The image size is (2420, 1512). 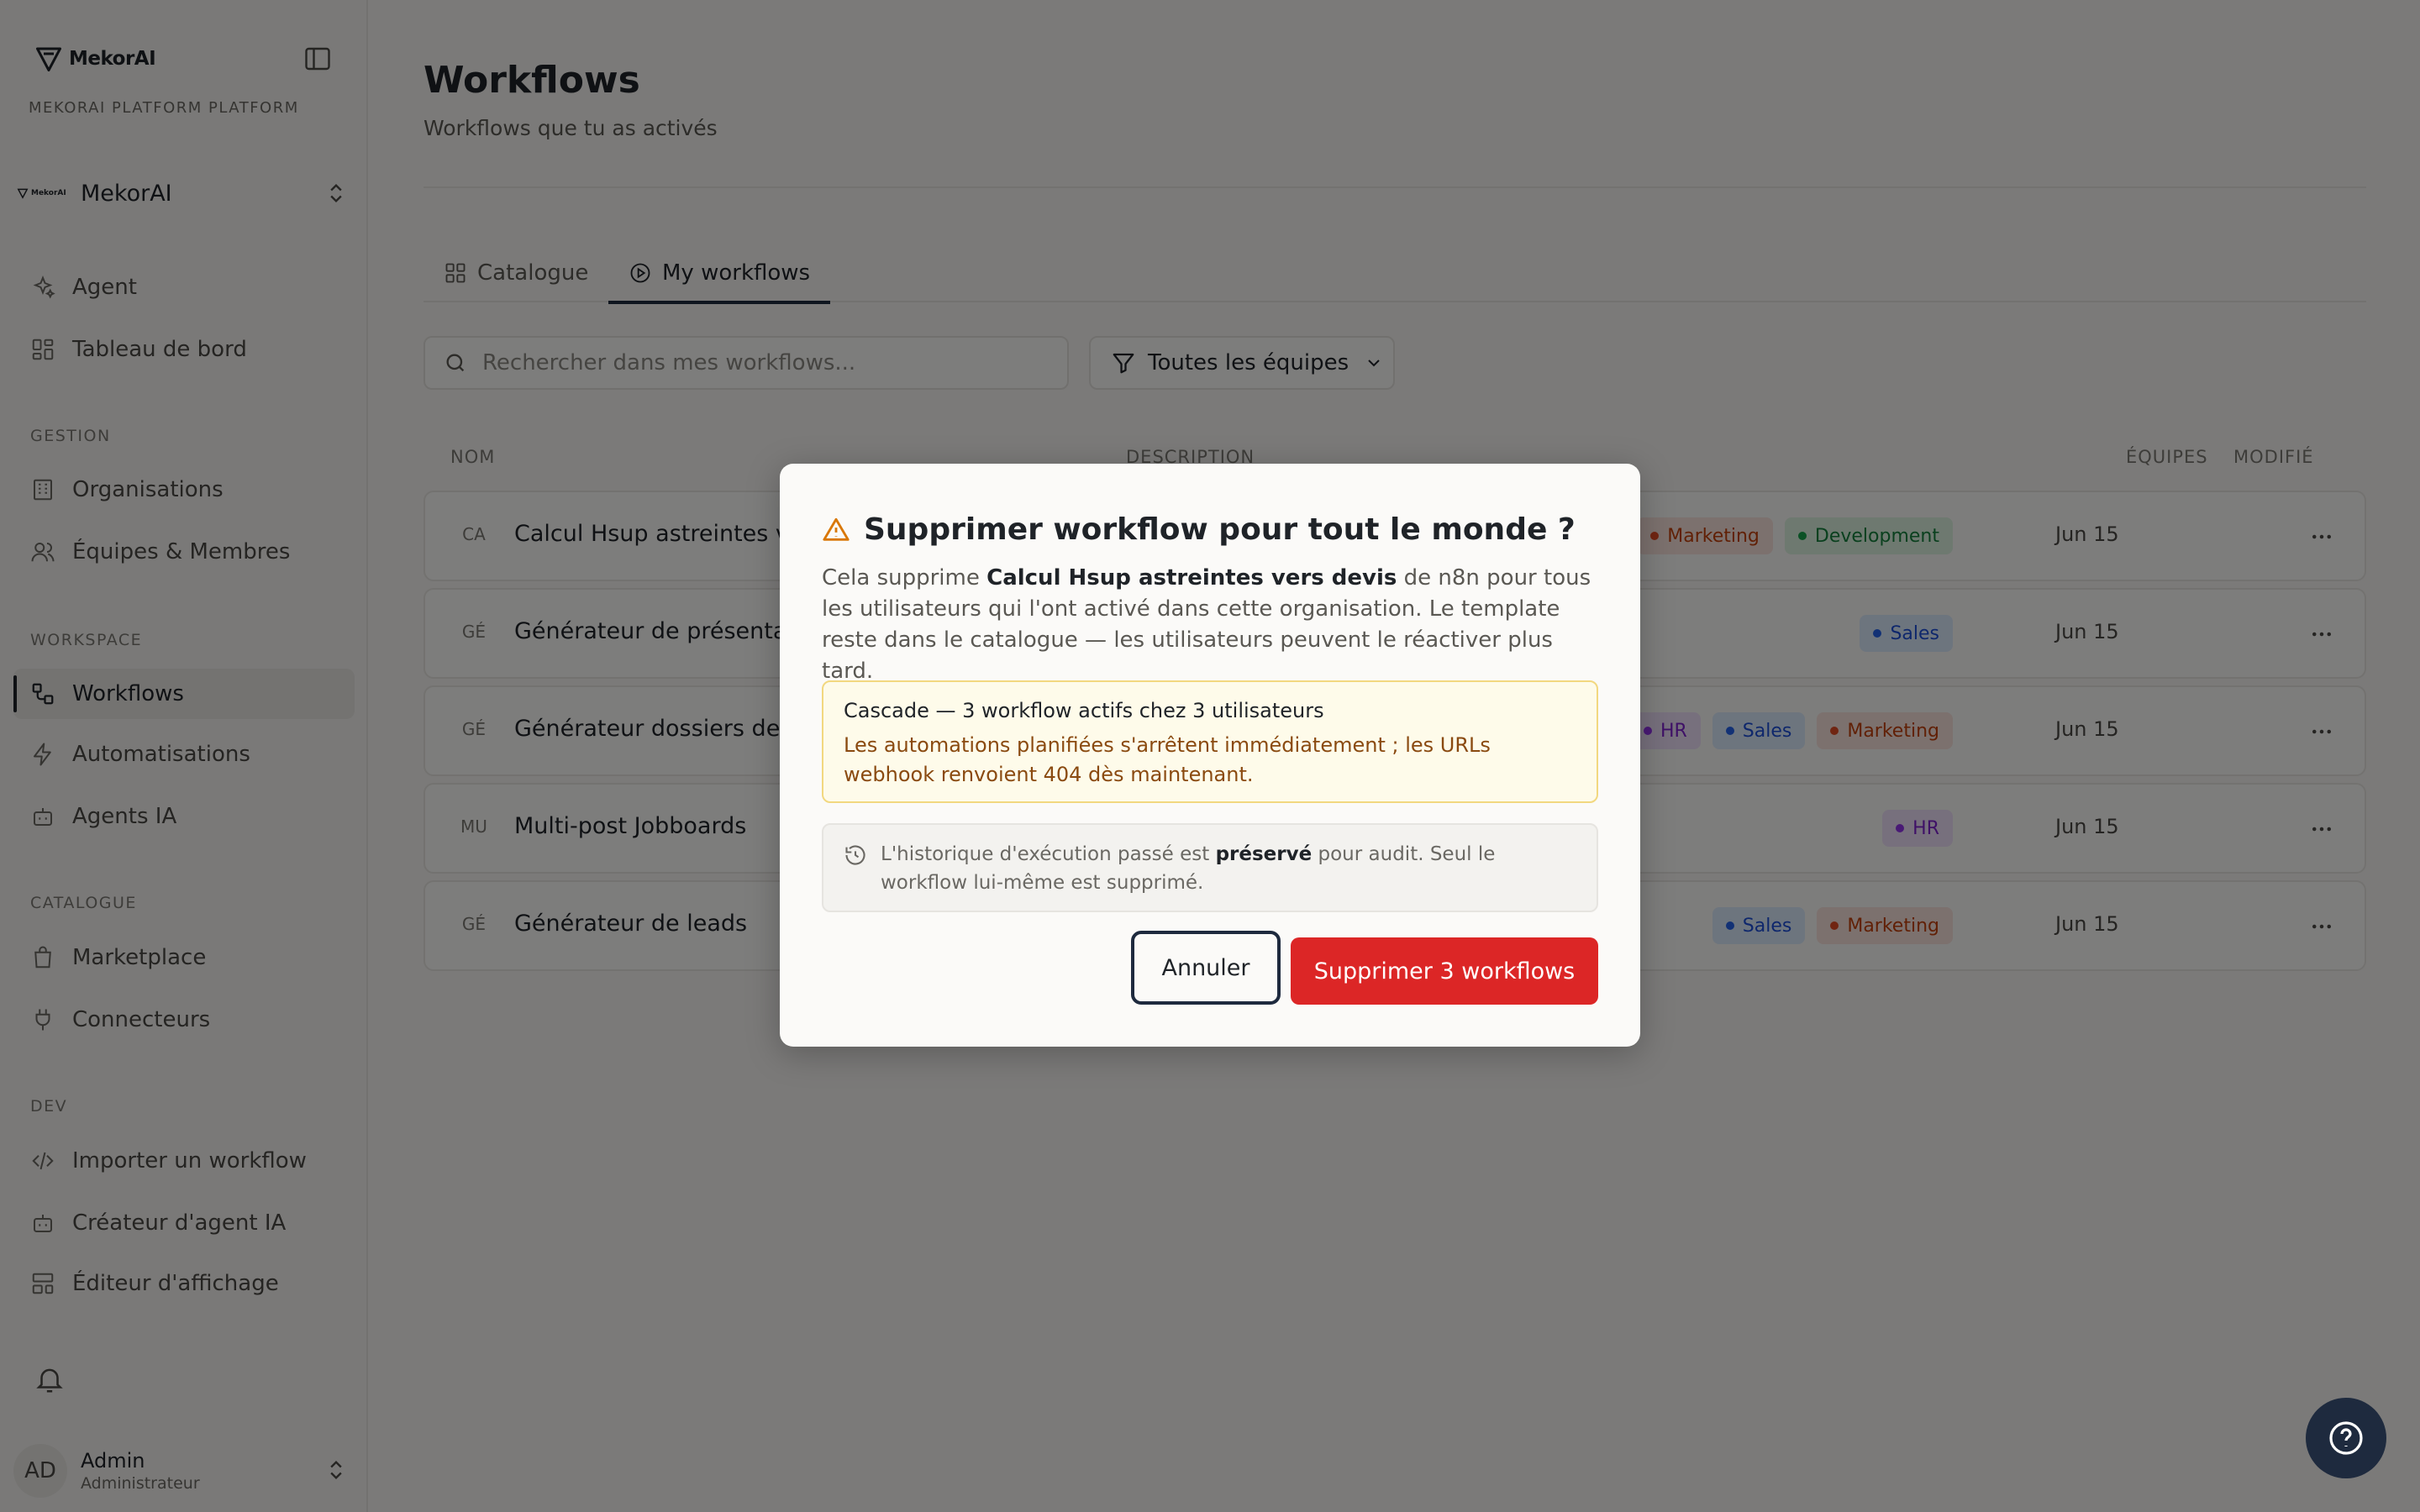 What do you see at coordinates (837, 529) in the screenshot?
I see `warning-triangle-icon` at bounding box center [837, 529].